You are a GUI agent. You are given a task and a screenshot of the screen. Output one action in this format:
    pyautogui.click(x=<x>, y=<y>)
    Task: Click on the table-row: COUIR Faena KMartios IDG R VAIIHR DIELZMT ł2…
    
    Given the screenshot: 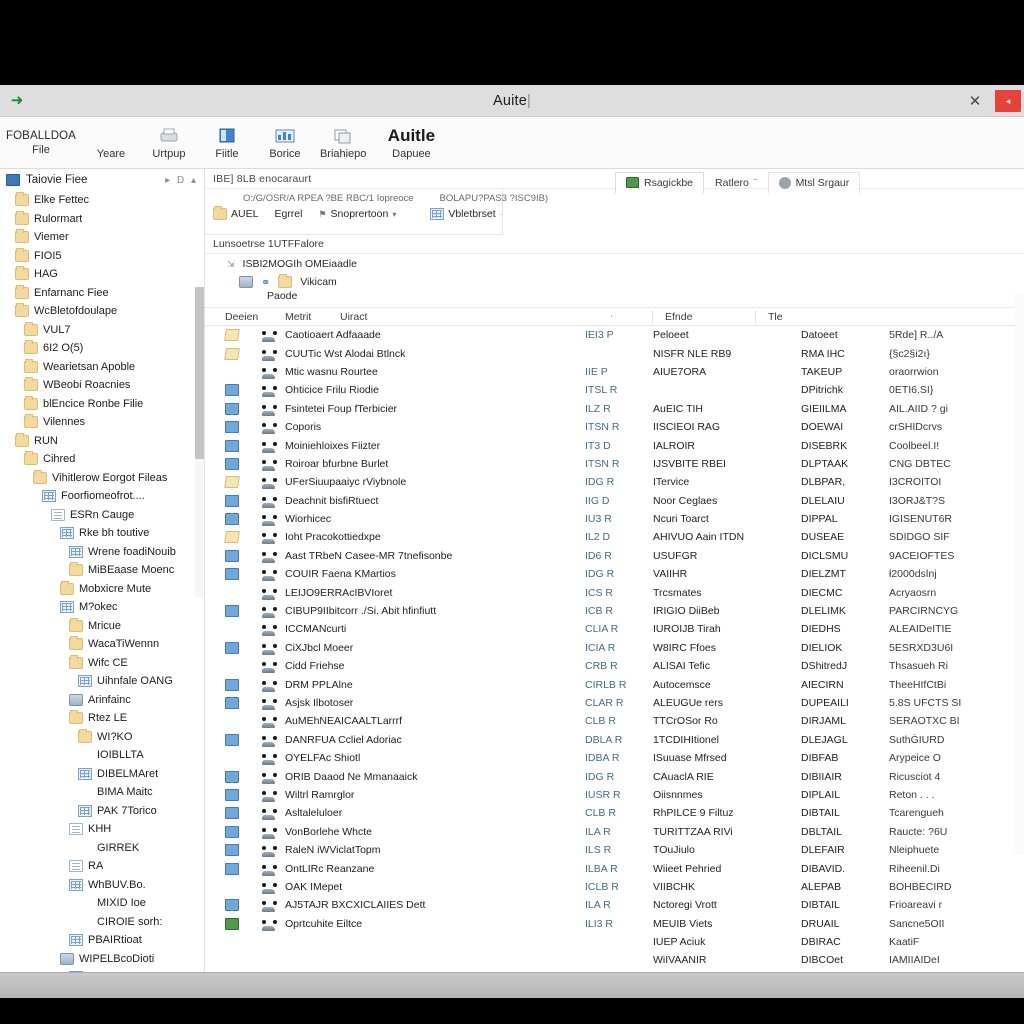 What is the action you would take?
    pyautogui.click(x=614, y=574)
    